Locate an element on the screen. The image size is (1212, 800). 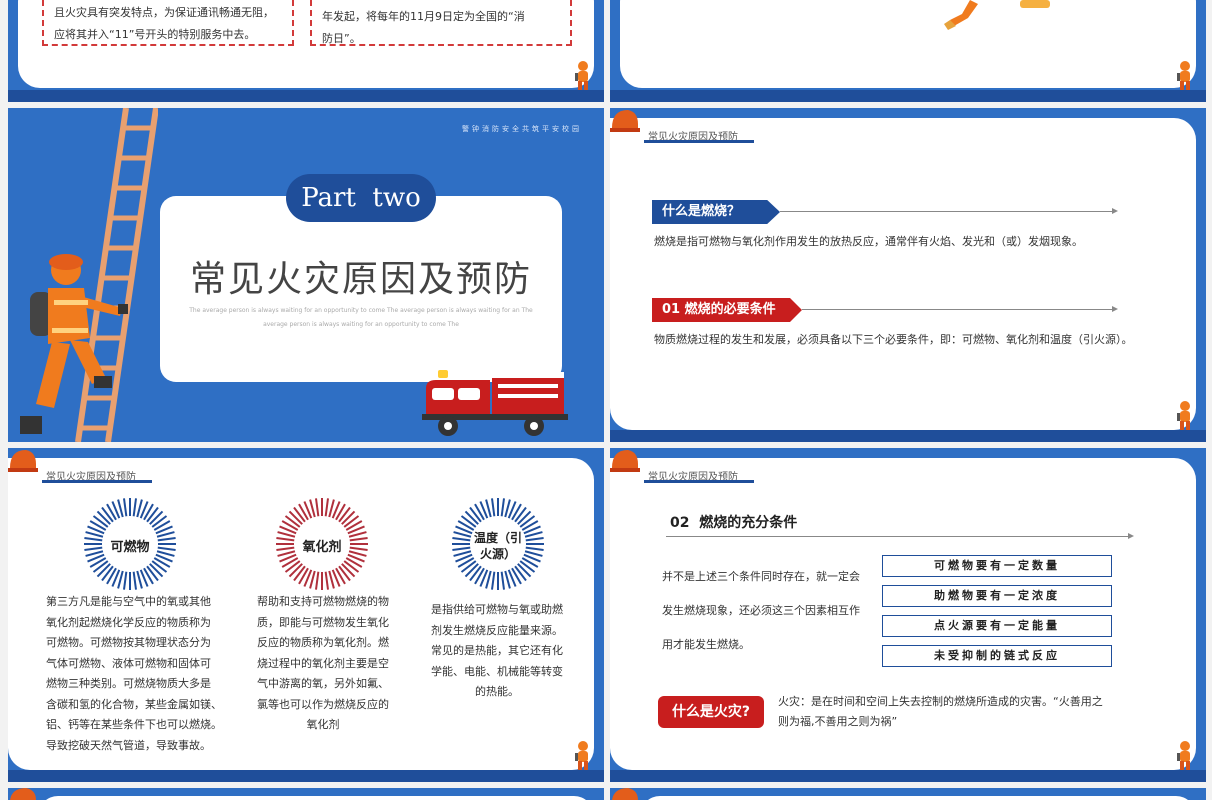
condition-box: 点火源要有一定能量 is located at coordinates (997, 626).